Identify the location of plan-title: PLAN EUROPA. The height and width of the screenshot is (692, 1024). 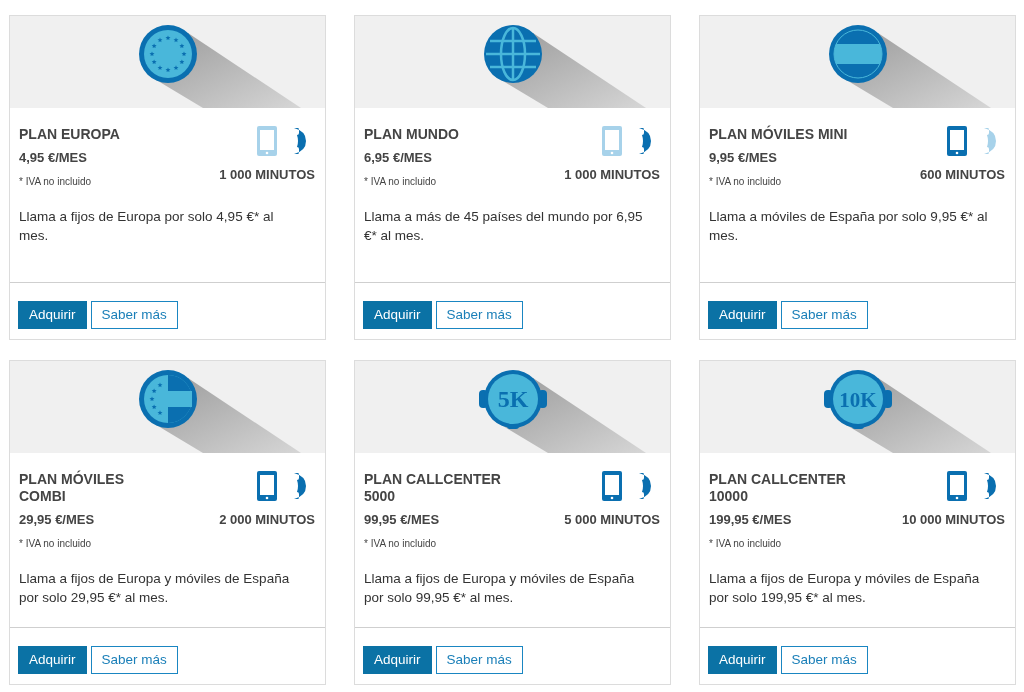
(70, 134).